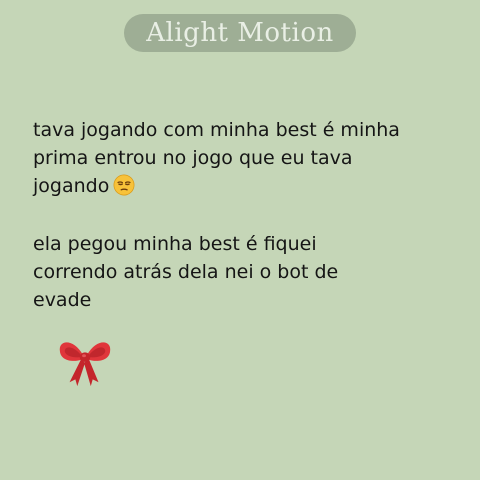  I want to click on alight-motion-watermark: Alight Motion, so click(240, 33).